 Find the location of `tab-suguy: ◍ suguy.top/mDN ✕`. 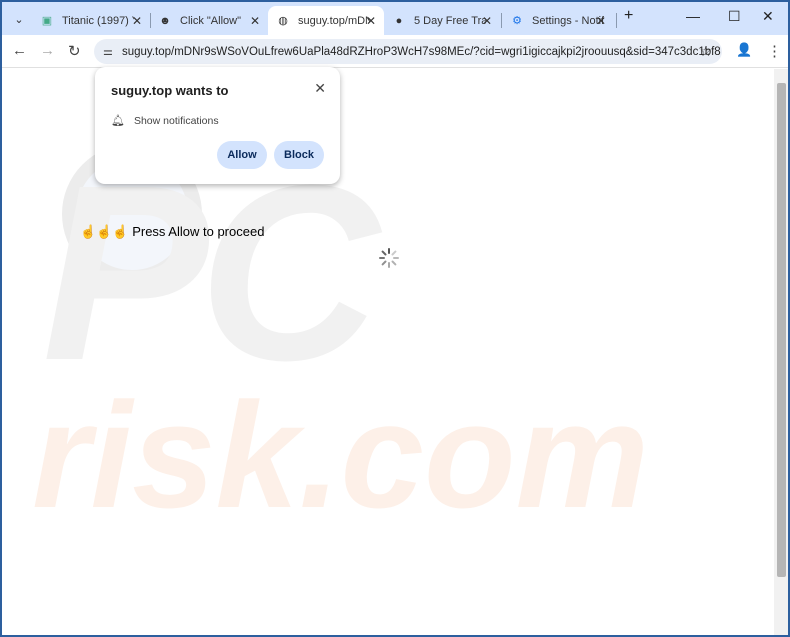

tab-suguy: ◍ suguy.top/mDN ✕ is located at coordinates (326, 20).